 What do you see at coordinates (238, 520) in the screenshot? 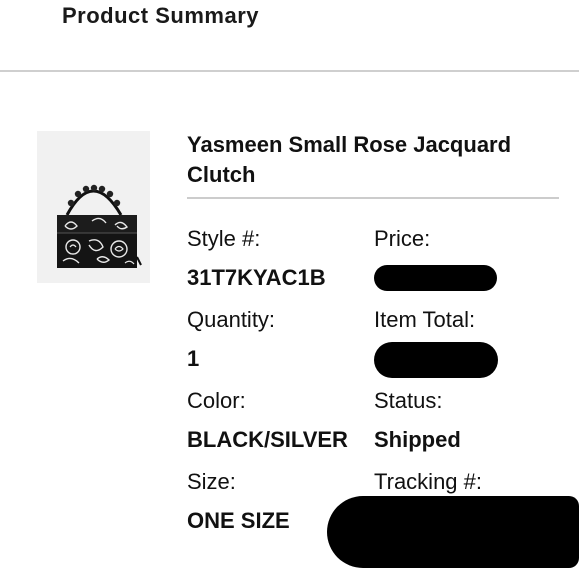
I see `size-value: ONE SIZE` at bounding box center [238, 520].